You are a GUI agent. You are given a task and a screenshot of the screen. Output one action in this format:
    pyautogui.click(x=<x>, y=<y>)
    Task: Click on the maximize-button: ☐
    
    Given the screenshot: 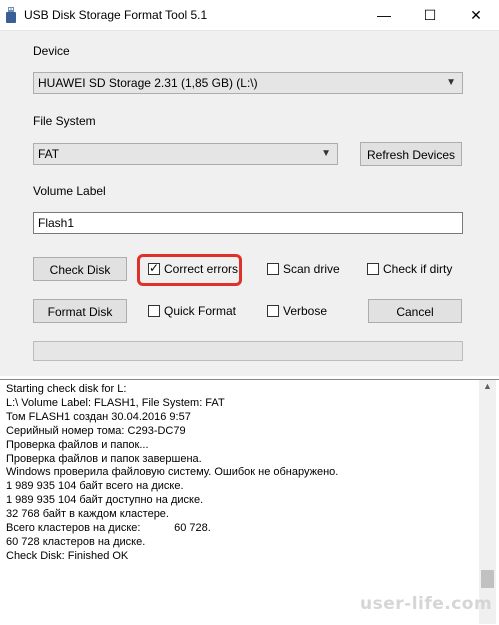 What is the action you would take?
    pyautogui.click(x=430, y=15)
    